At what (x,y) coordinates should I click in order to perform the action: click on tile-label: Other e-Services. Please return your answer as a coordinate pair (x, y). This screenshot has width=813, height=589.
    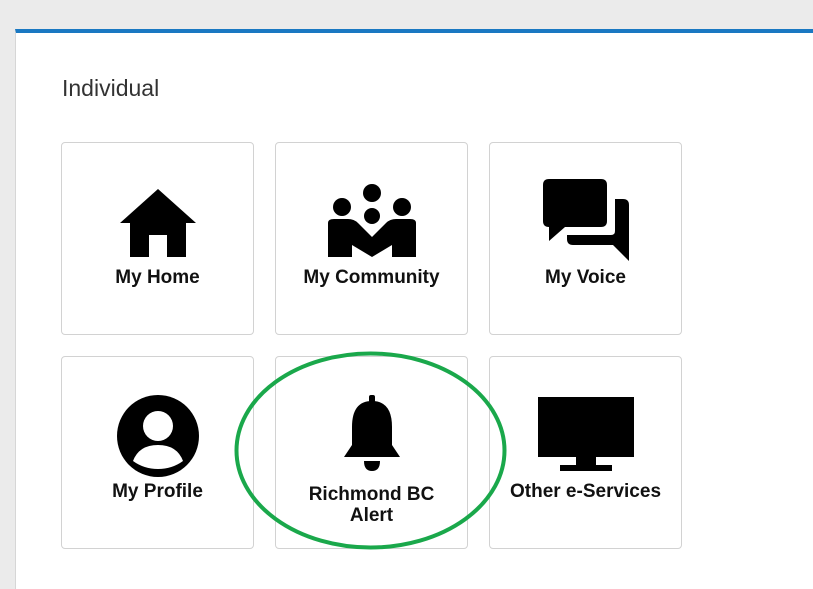
    Looking at the image, I should click on (585, 491).